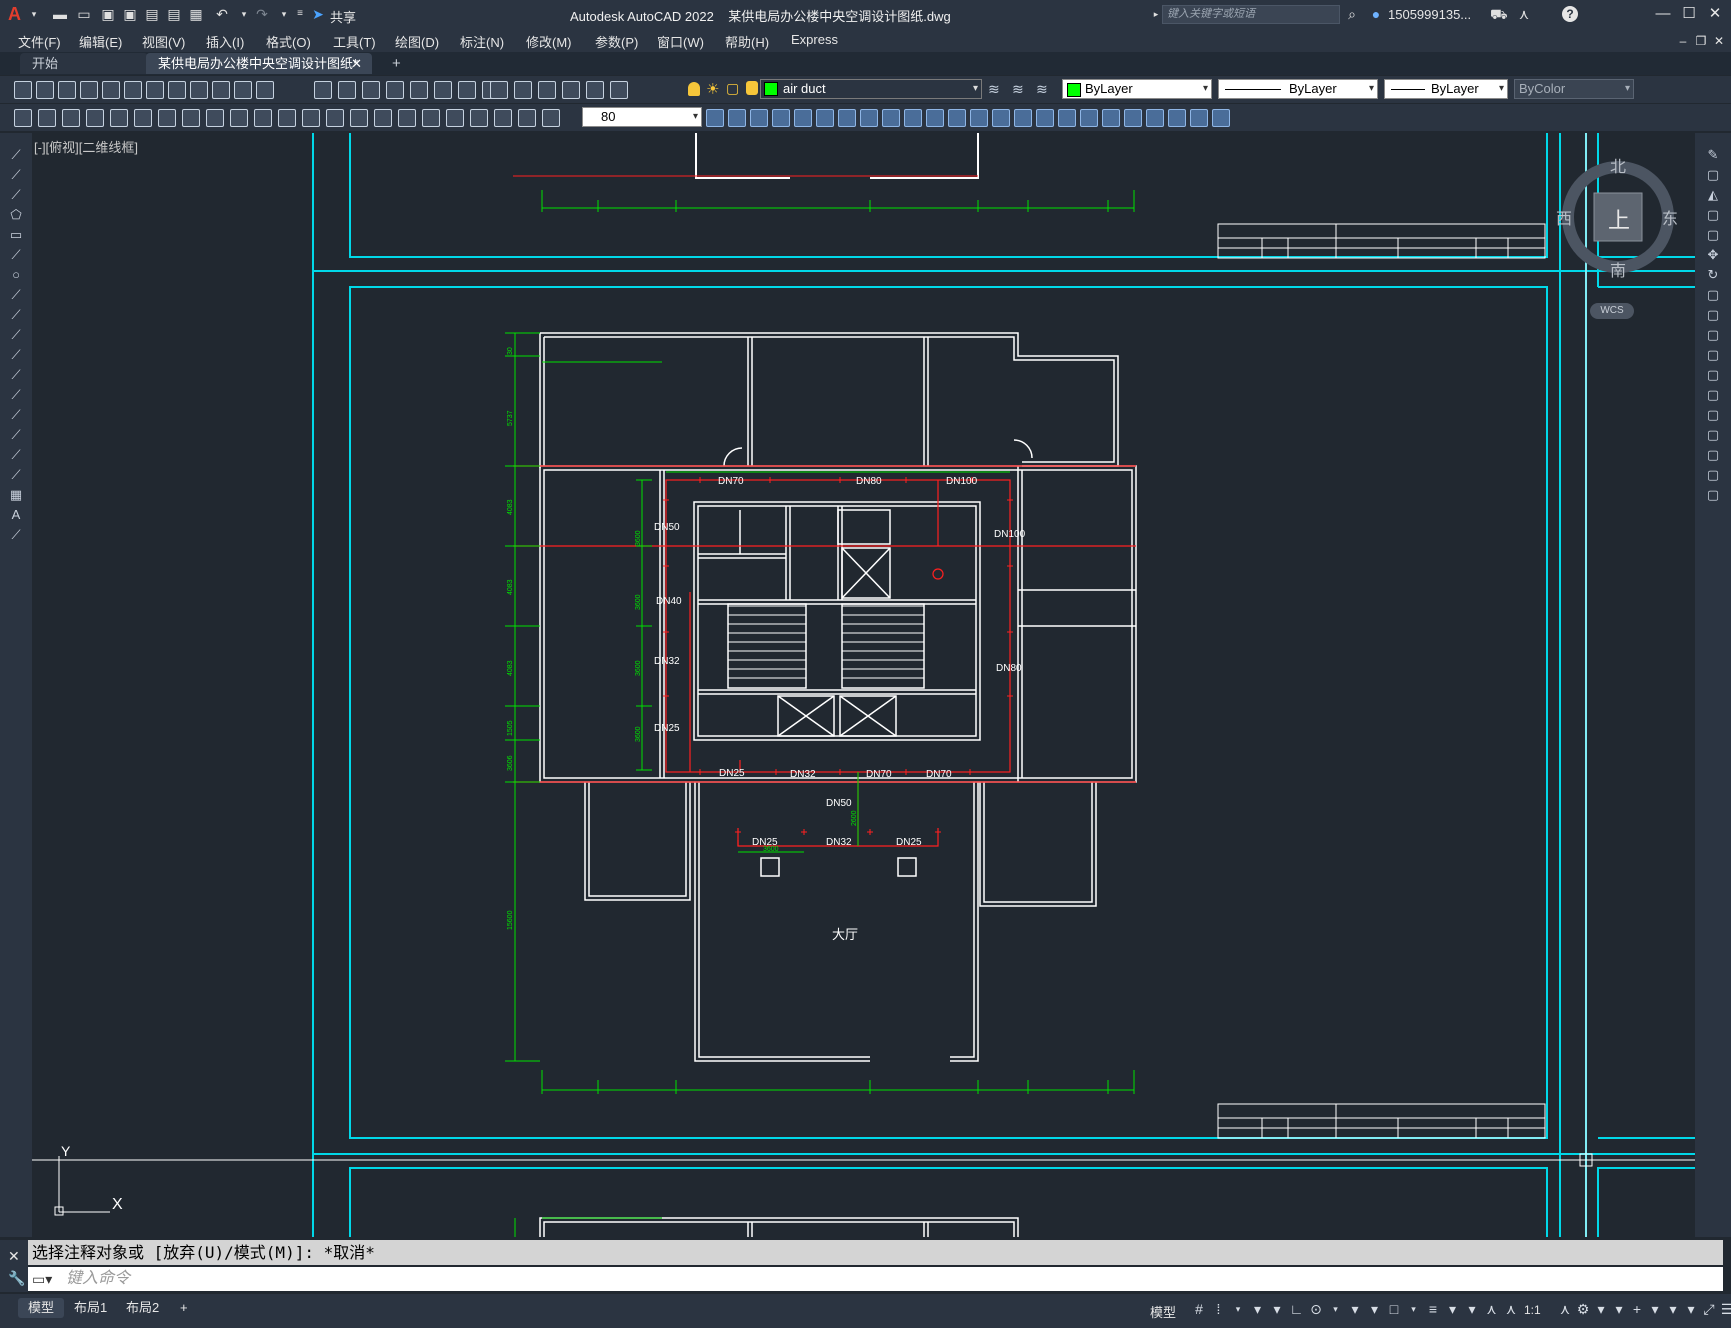 The width and height of the screenshot is (1731, 1328). I want to click on mesh-icon, so click(1111, 118).